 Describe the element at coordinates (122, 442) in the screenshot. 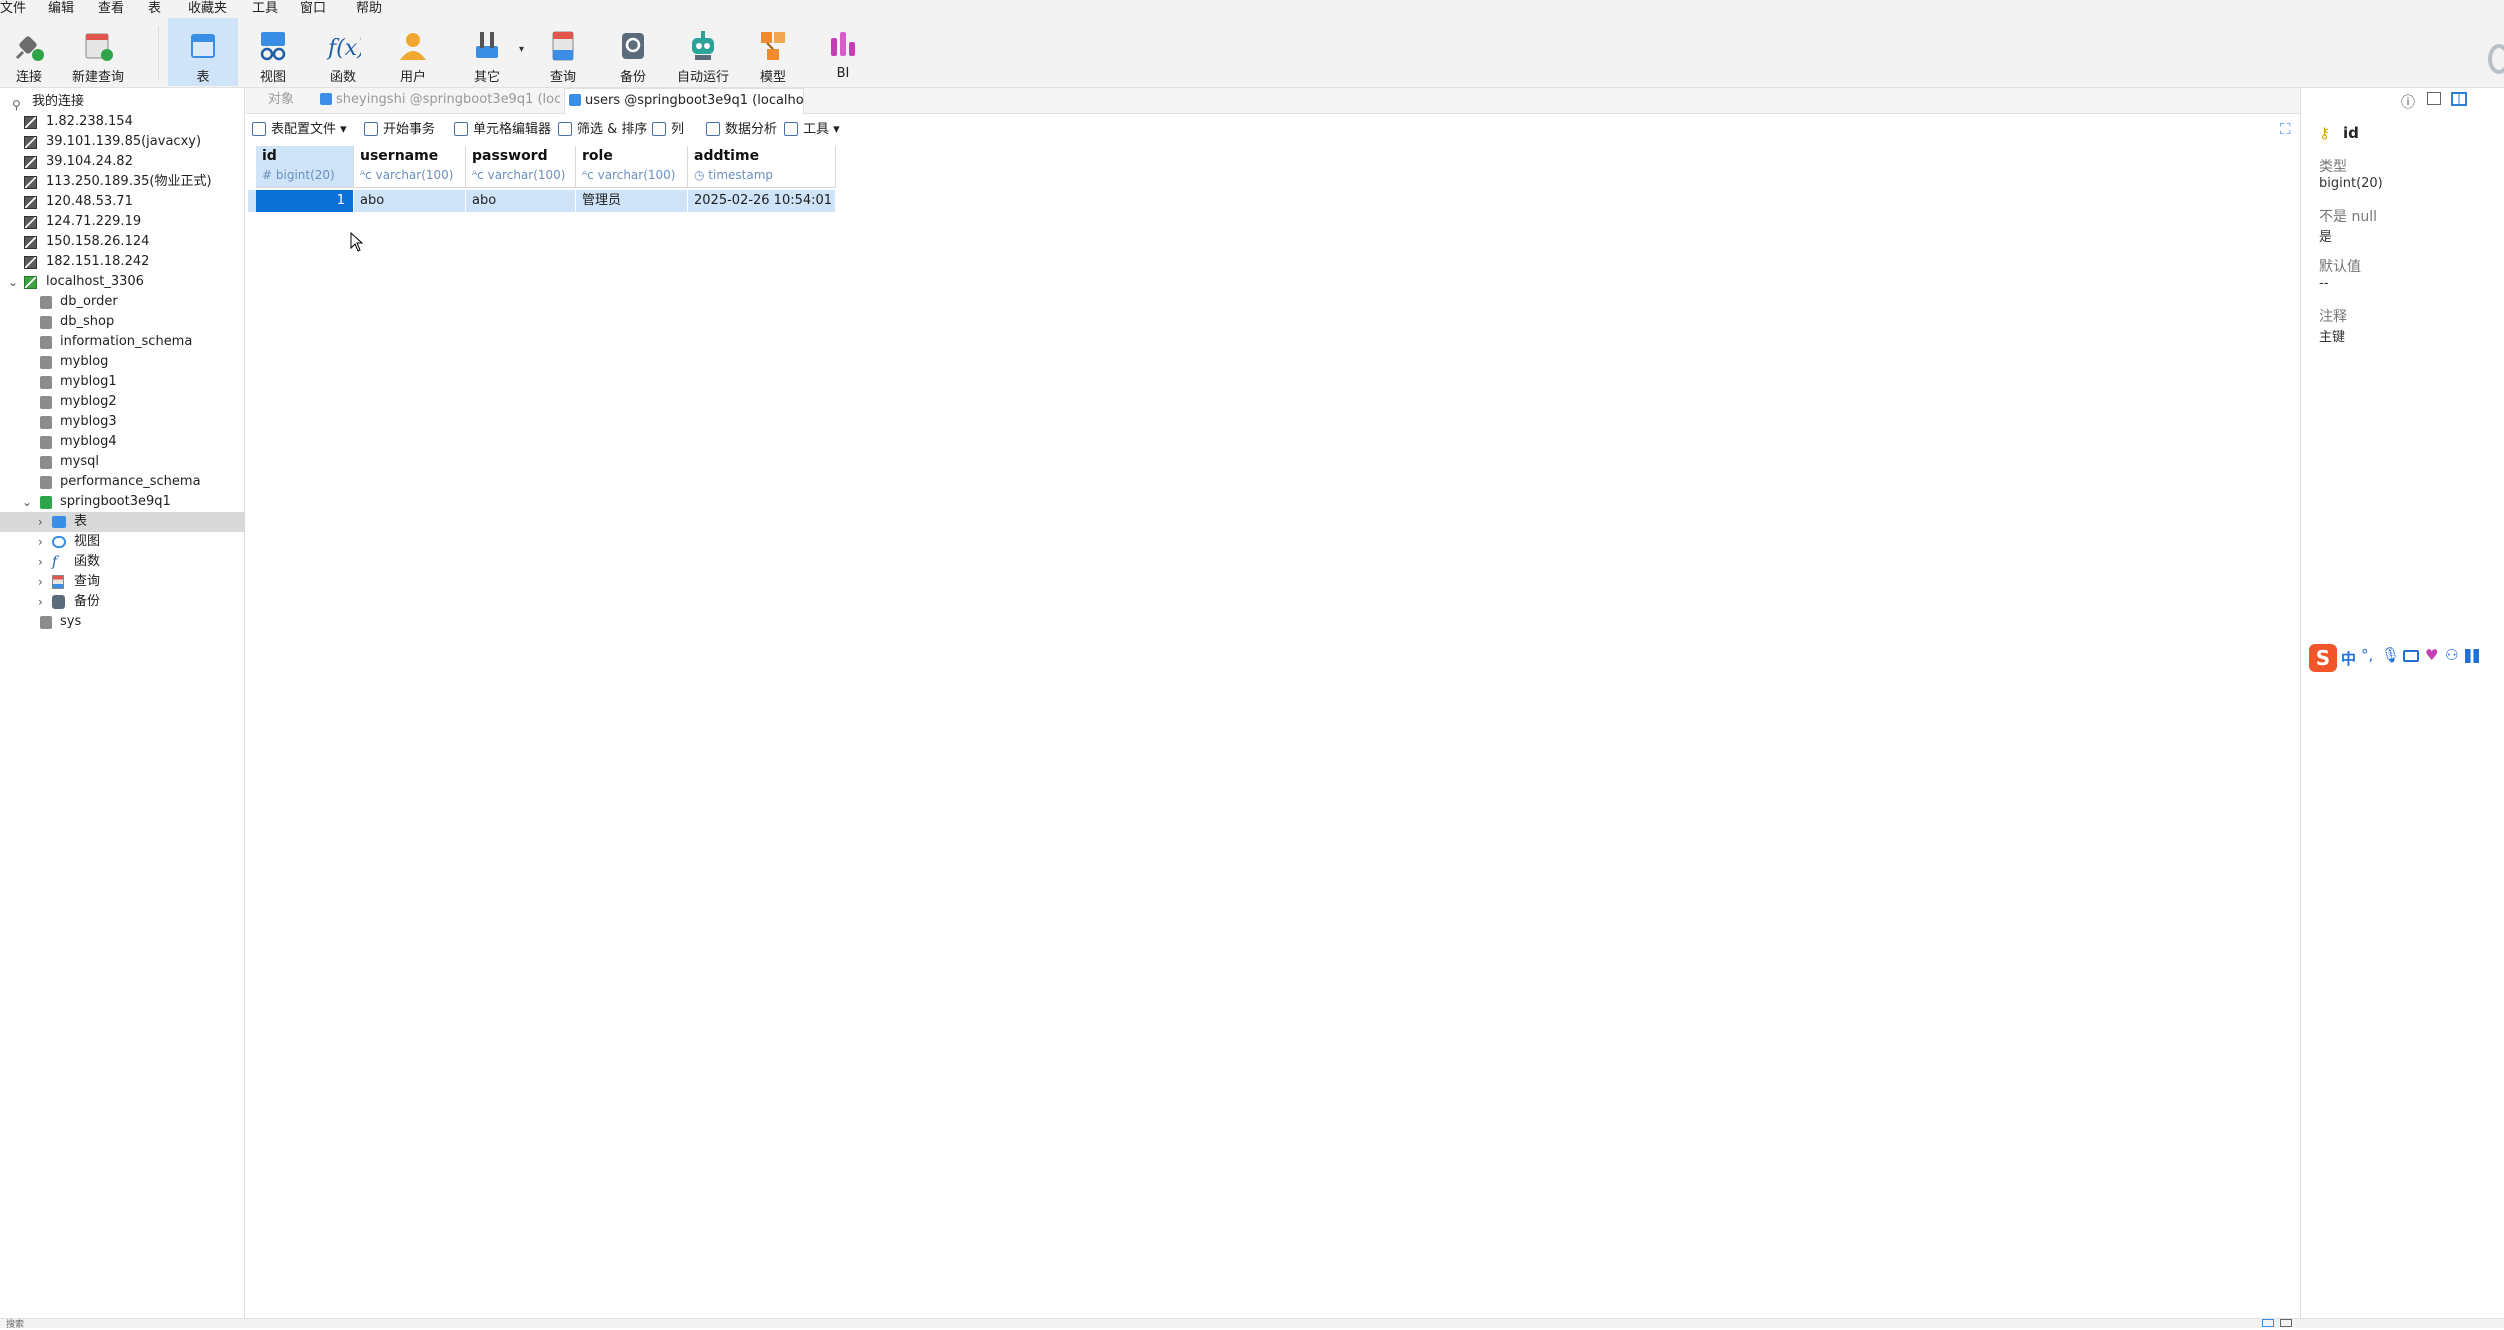

I see `tree-database: myblog4` at that location.